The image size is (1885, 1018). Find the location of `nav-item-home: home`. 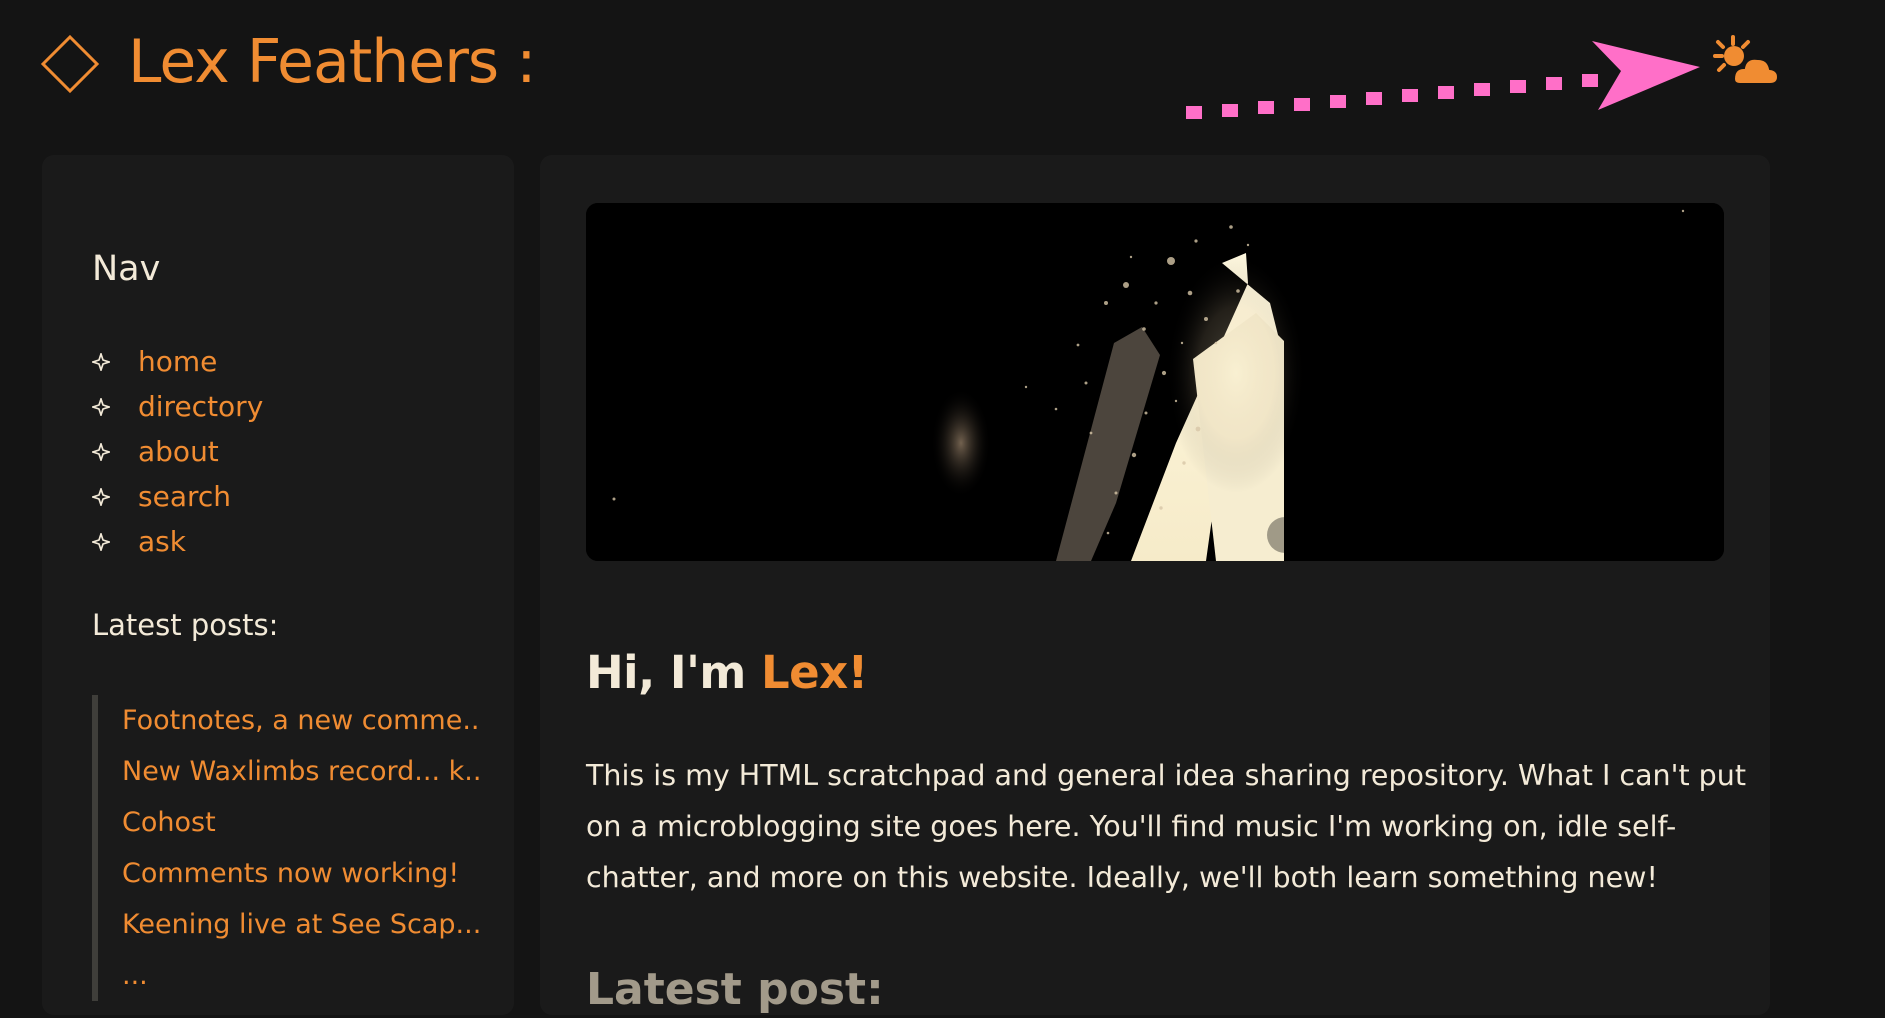

nav-item-home: home is located at coordinates (177, 361).